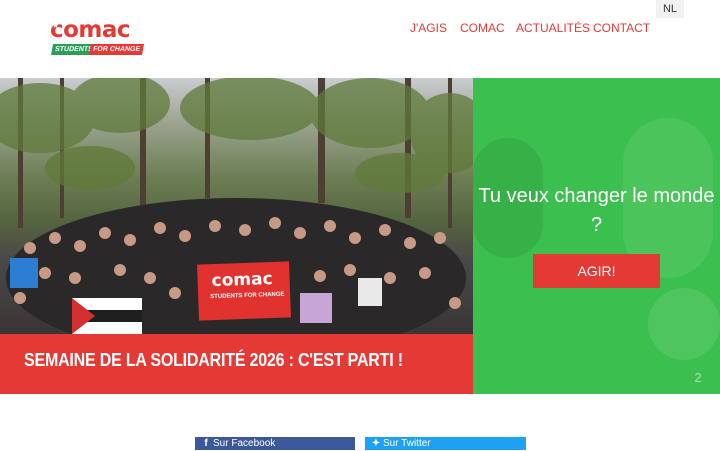  I want to click on slide-indicator: 2, so click(698, 378).